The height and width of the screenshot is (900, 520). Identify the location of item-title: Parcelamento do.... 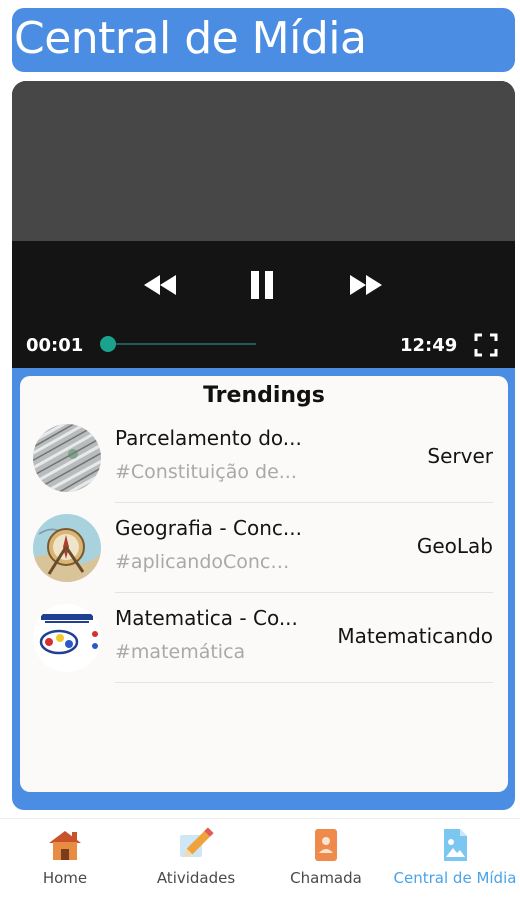
(208, 438).